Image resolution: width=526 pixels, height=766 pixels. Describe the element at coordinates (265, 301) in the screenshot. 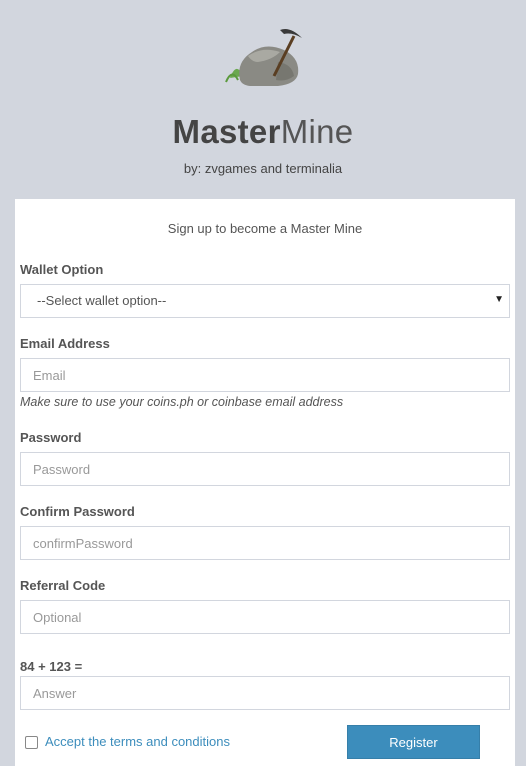

I see `wallet-select: --Select wallet option-- ▼` at that location.